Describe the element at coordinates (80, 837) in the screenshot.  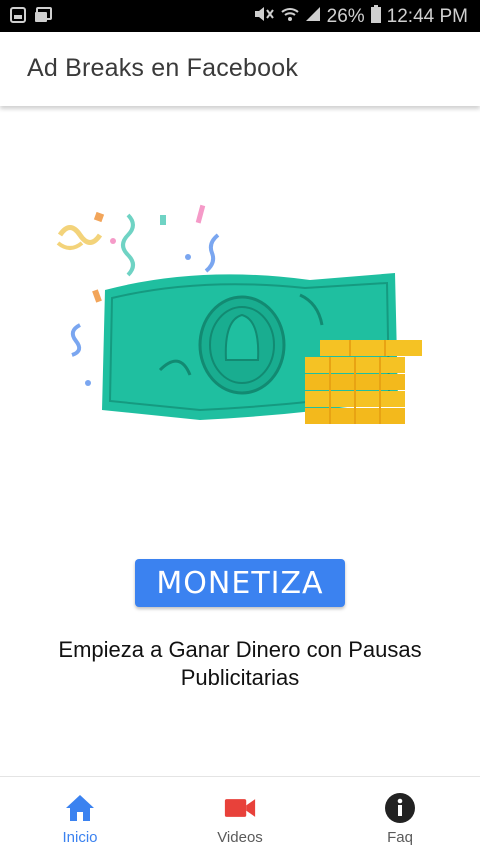
I see `nav-label-inicio: Inicio` at that location.